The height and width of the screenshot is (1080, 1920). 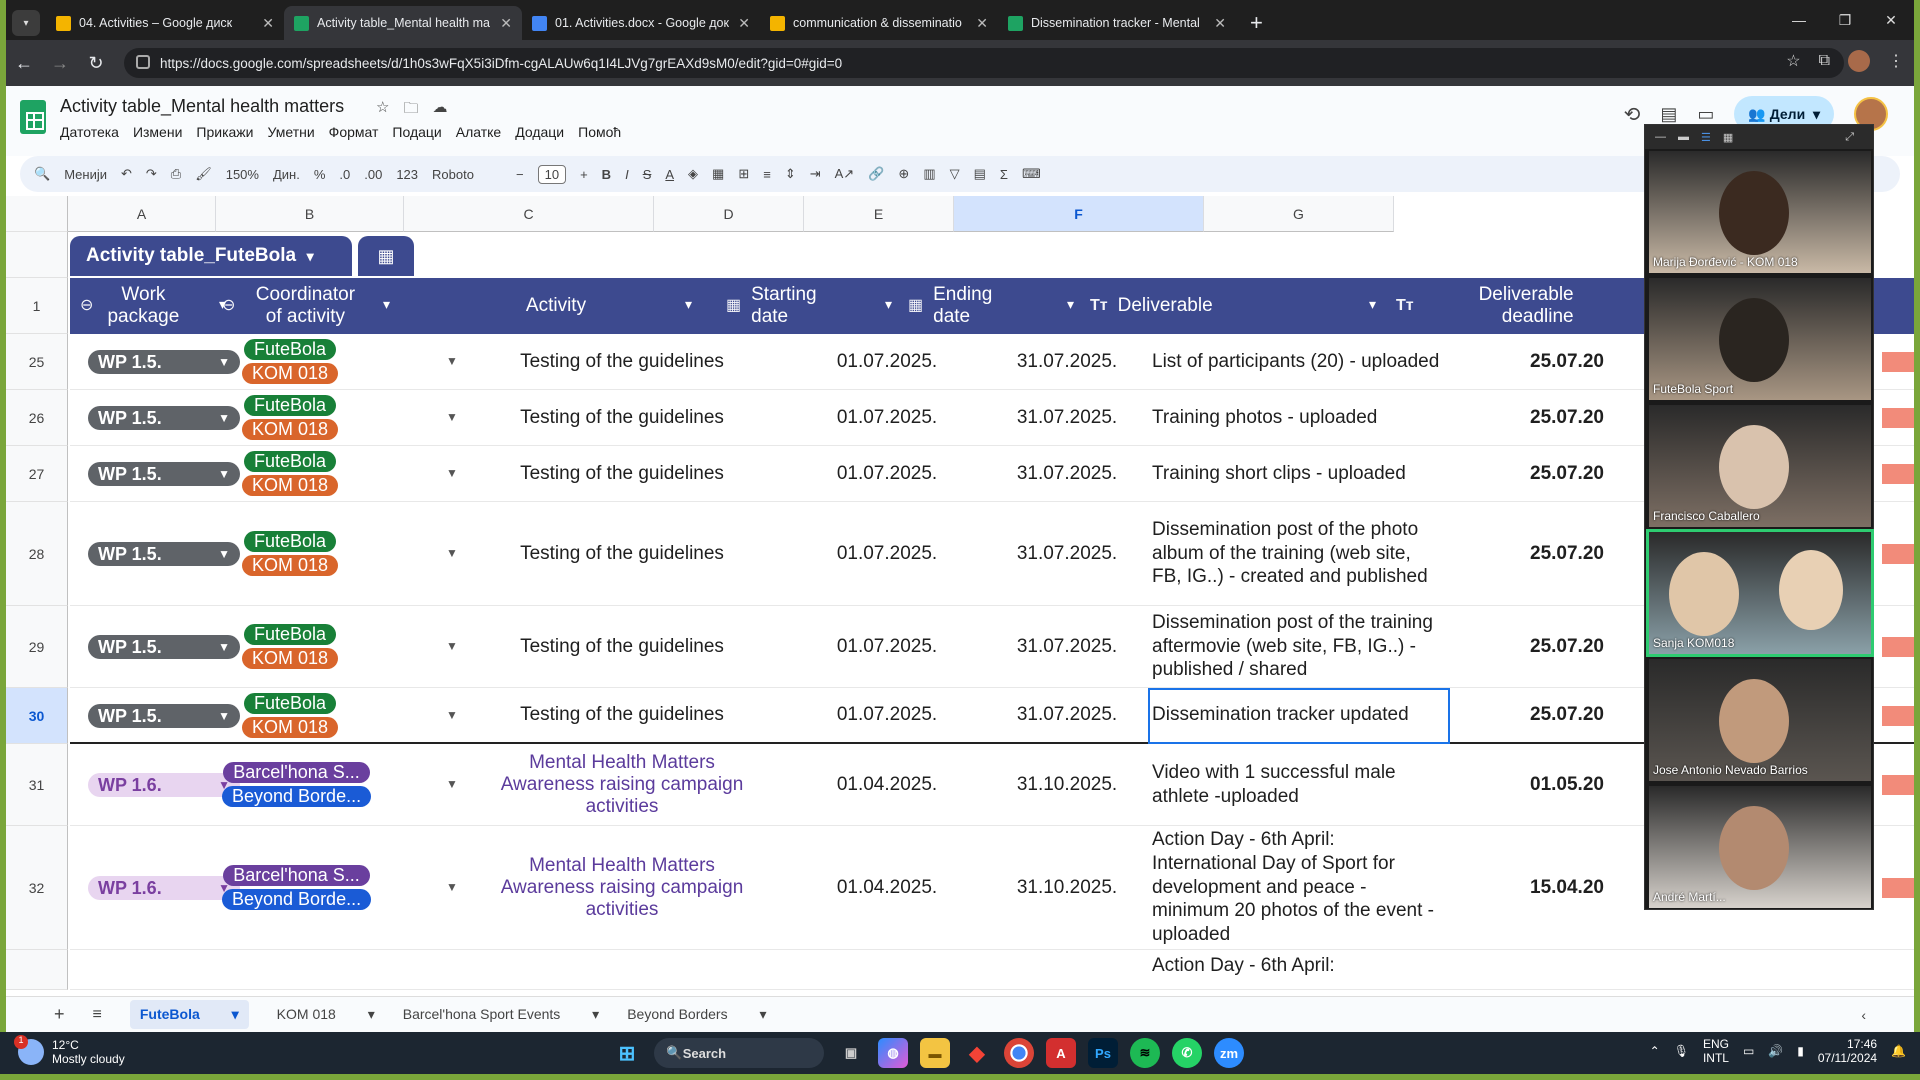 I want to click on photoshop-icon: Ps, so click(x=1103, y=1053).